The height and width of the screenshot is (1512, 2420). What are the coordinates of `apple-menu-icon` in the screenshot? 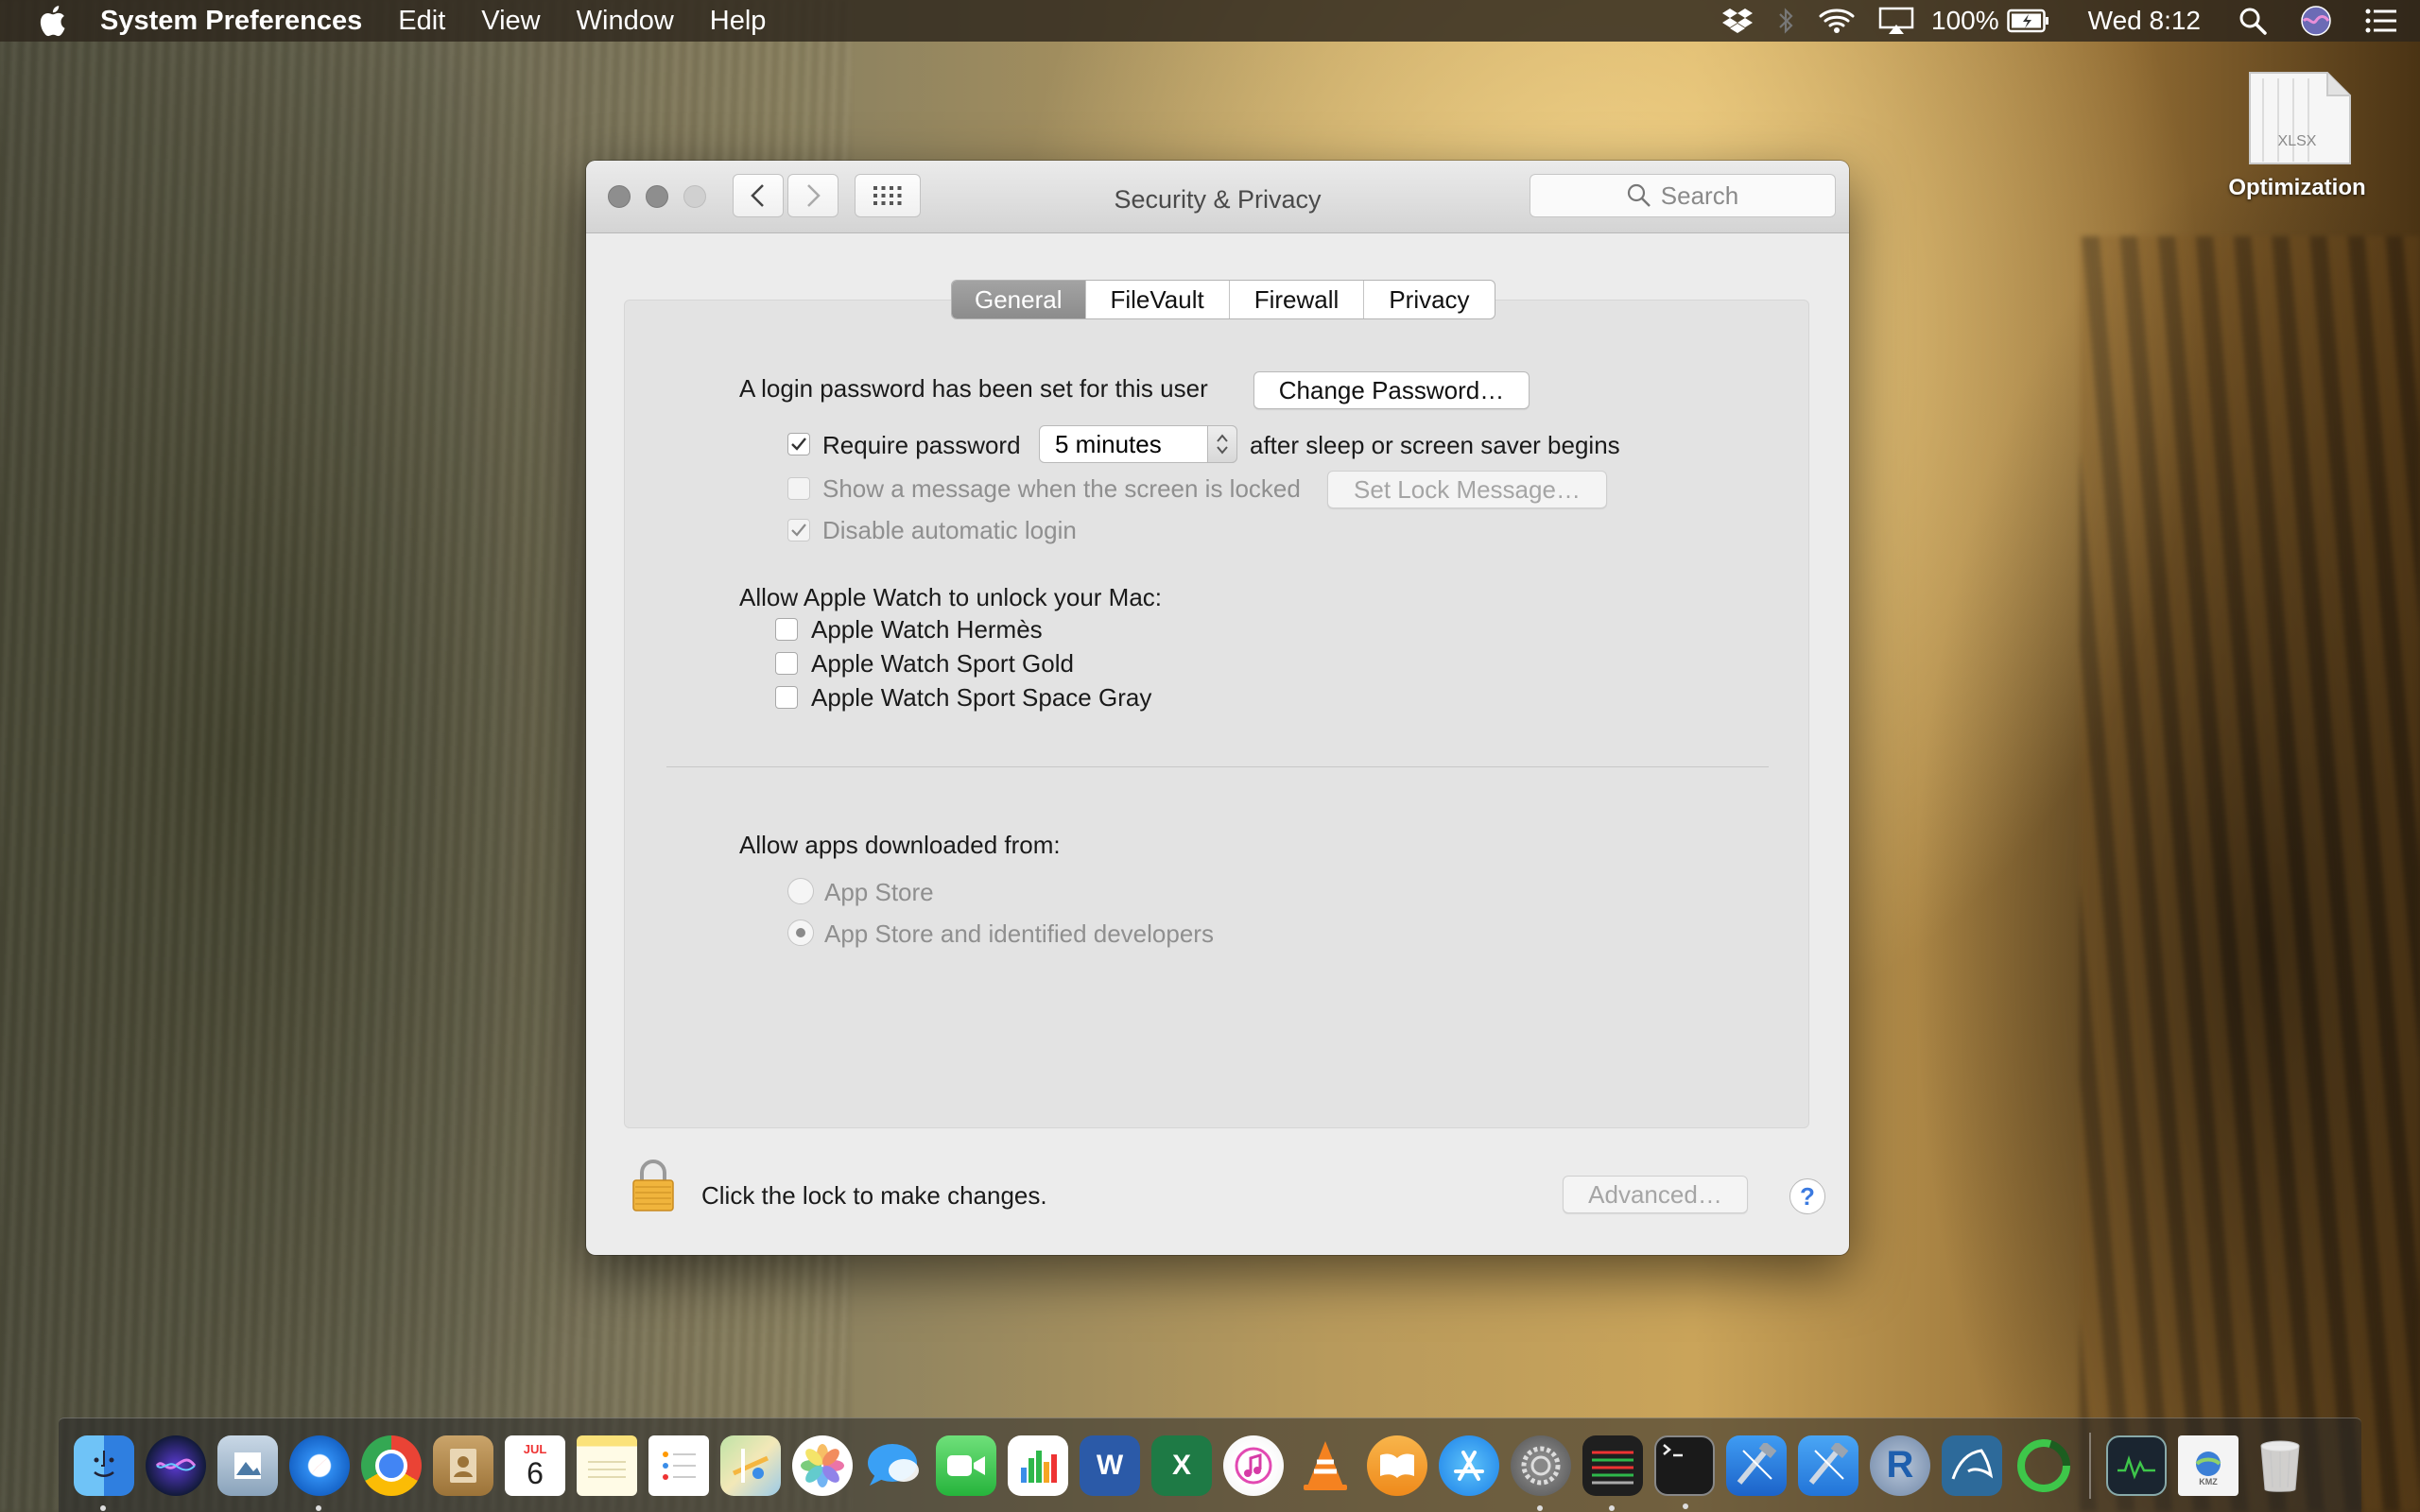 It's located at (52, 21).